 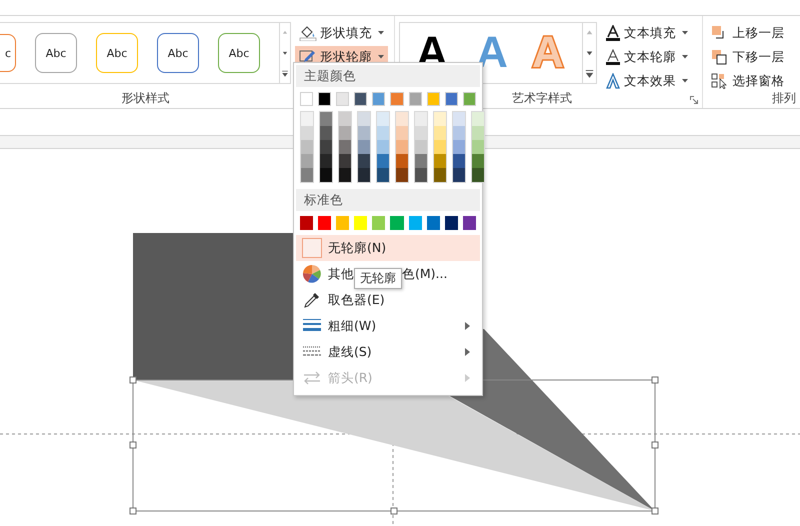 I want to click on selection-pane-icon, so click(x=720, y=81).